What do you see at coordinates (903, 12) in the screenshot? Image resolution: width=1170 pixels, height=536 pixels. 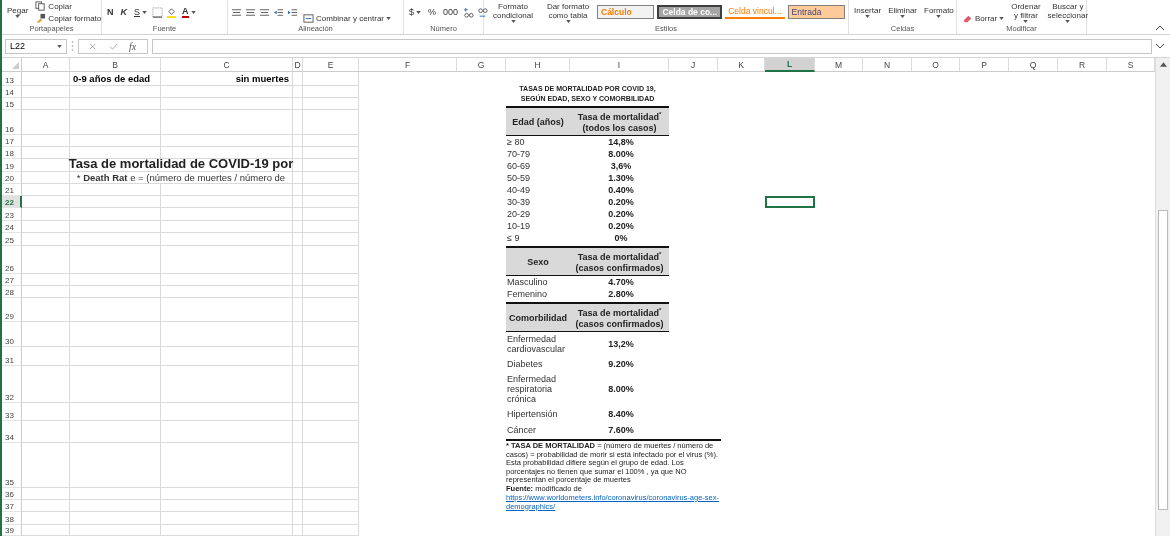 I see `ribbon-button: Eliminar` at bounding box center [903, 12].